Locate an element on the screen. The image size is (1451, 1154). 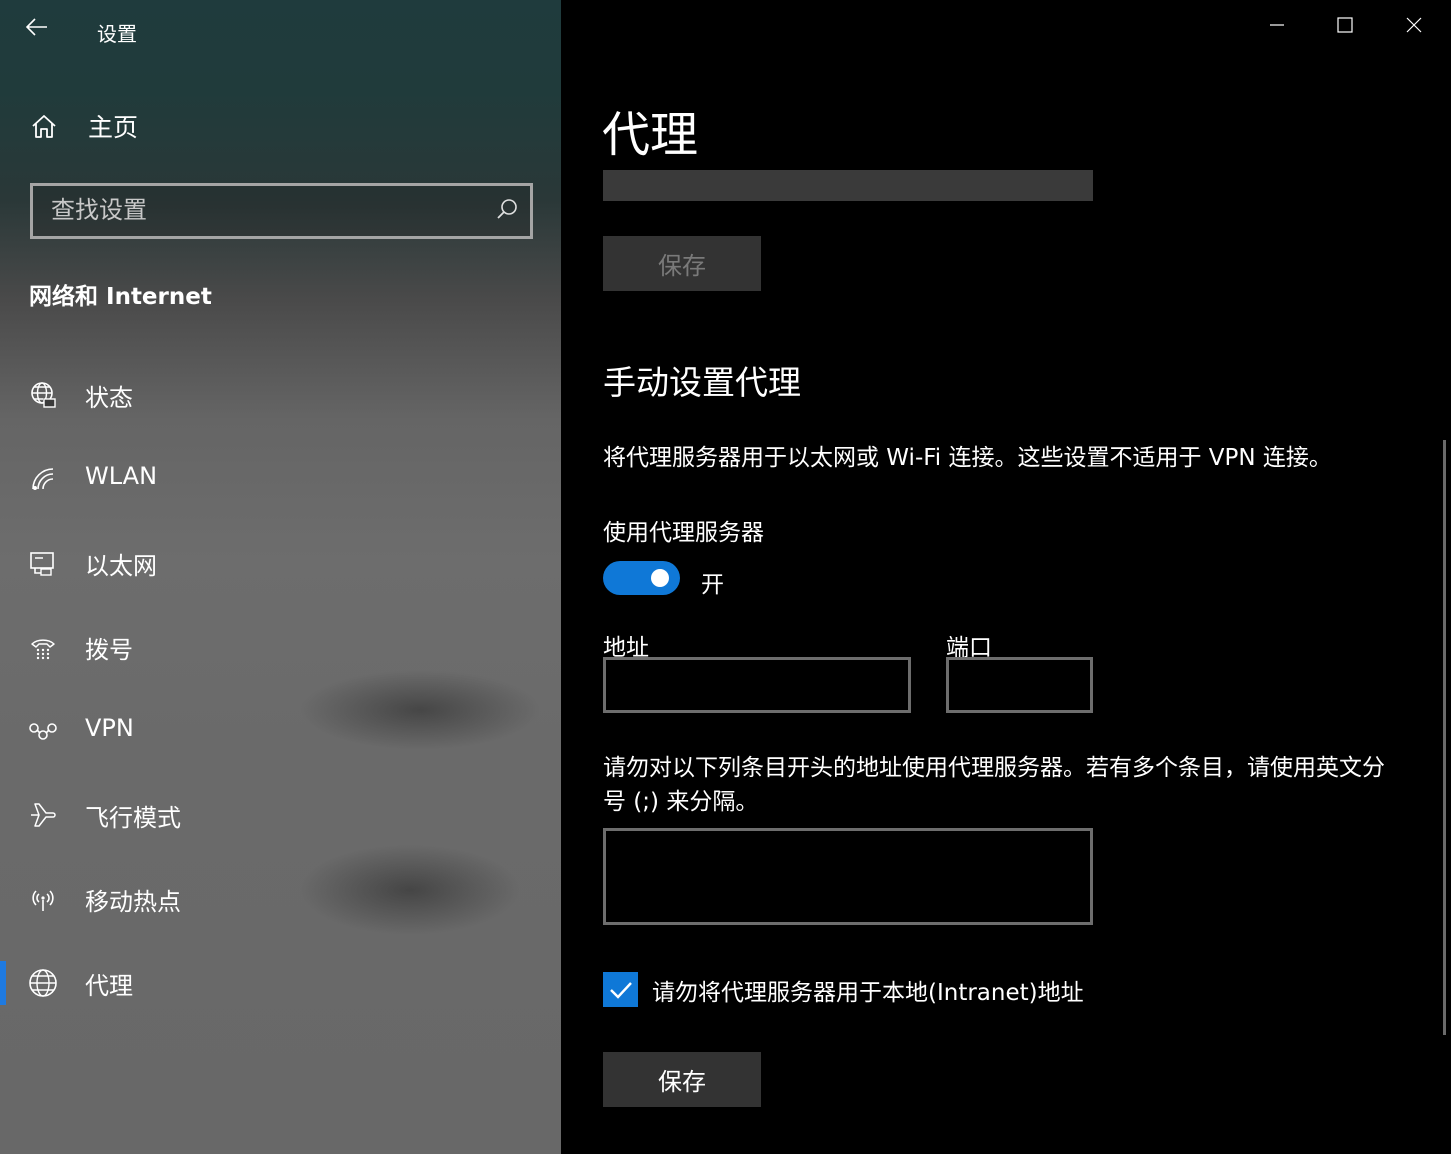
script-address-field-partial is located at coordinates (848, 185).